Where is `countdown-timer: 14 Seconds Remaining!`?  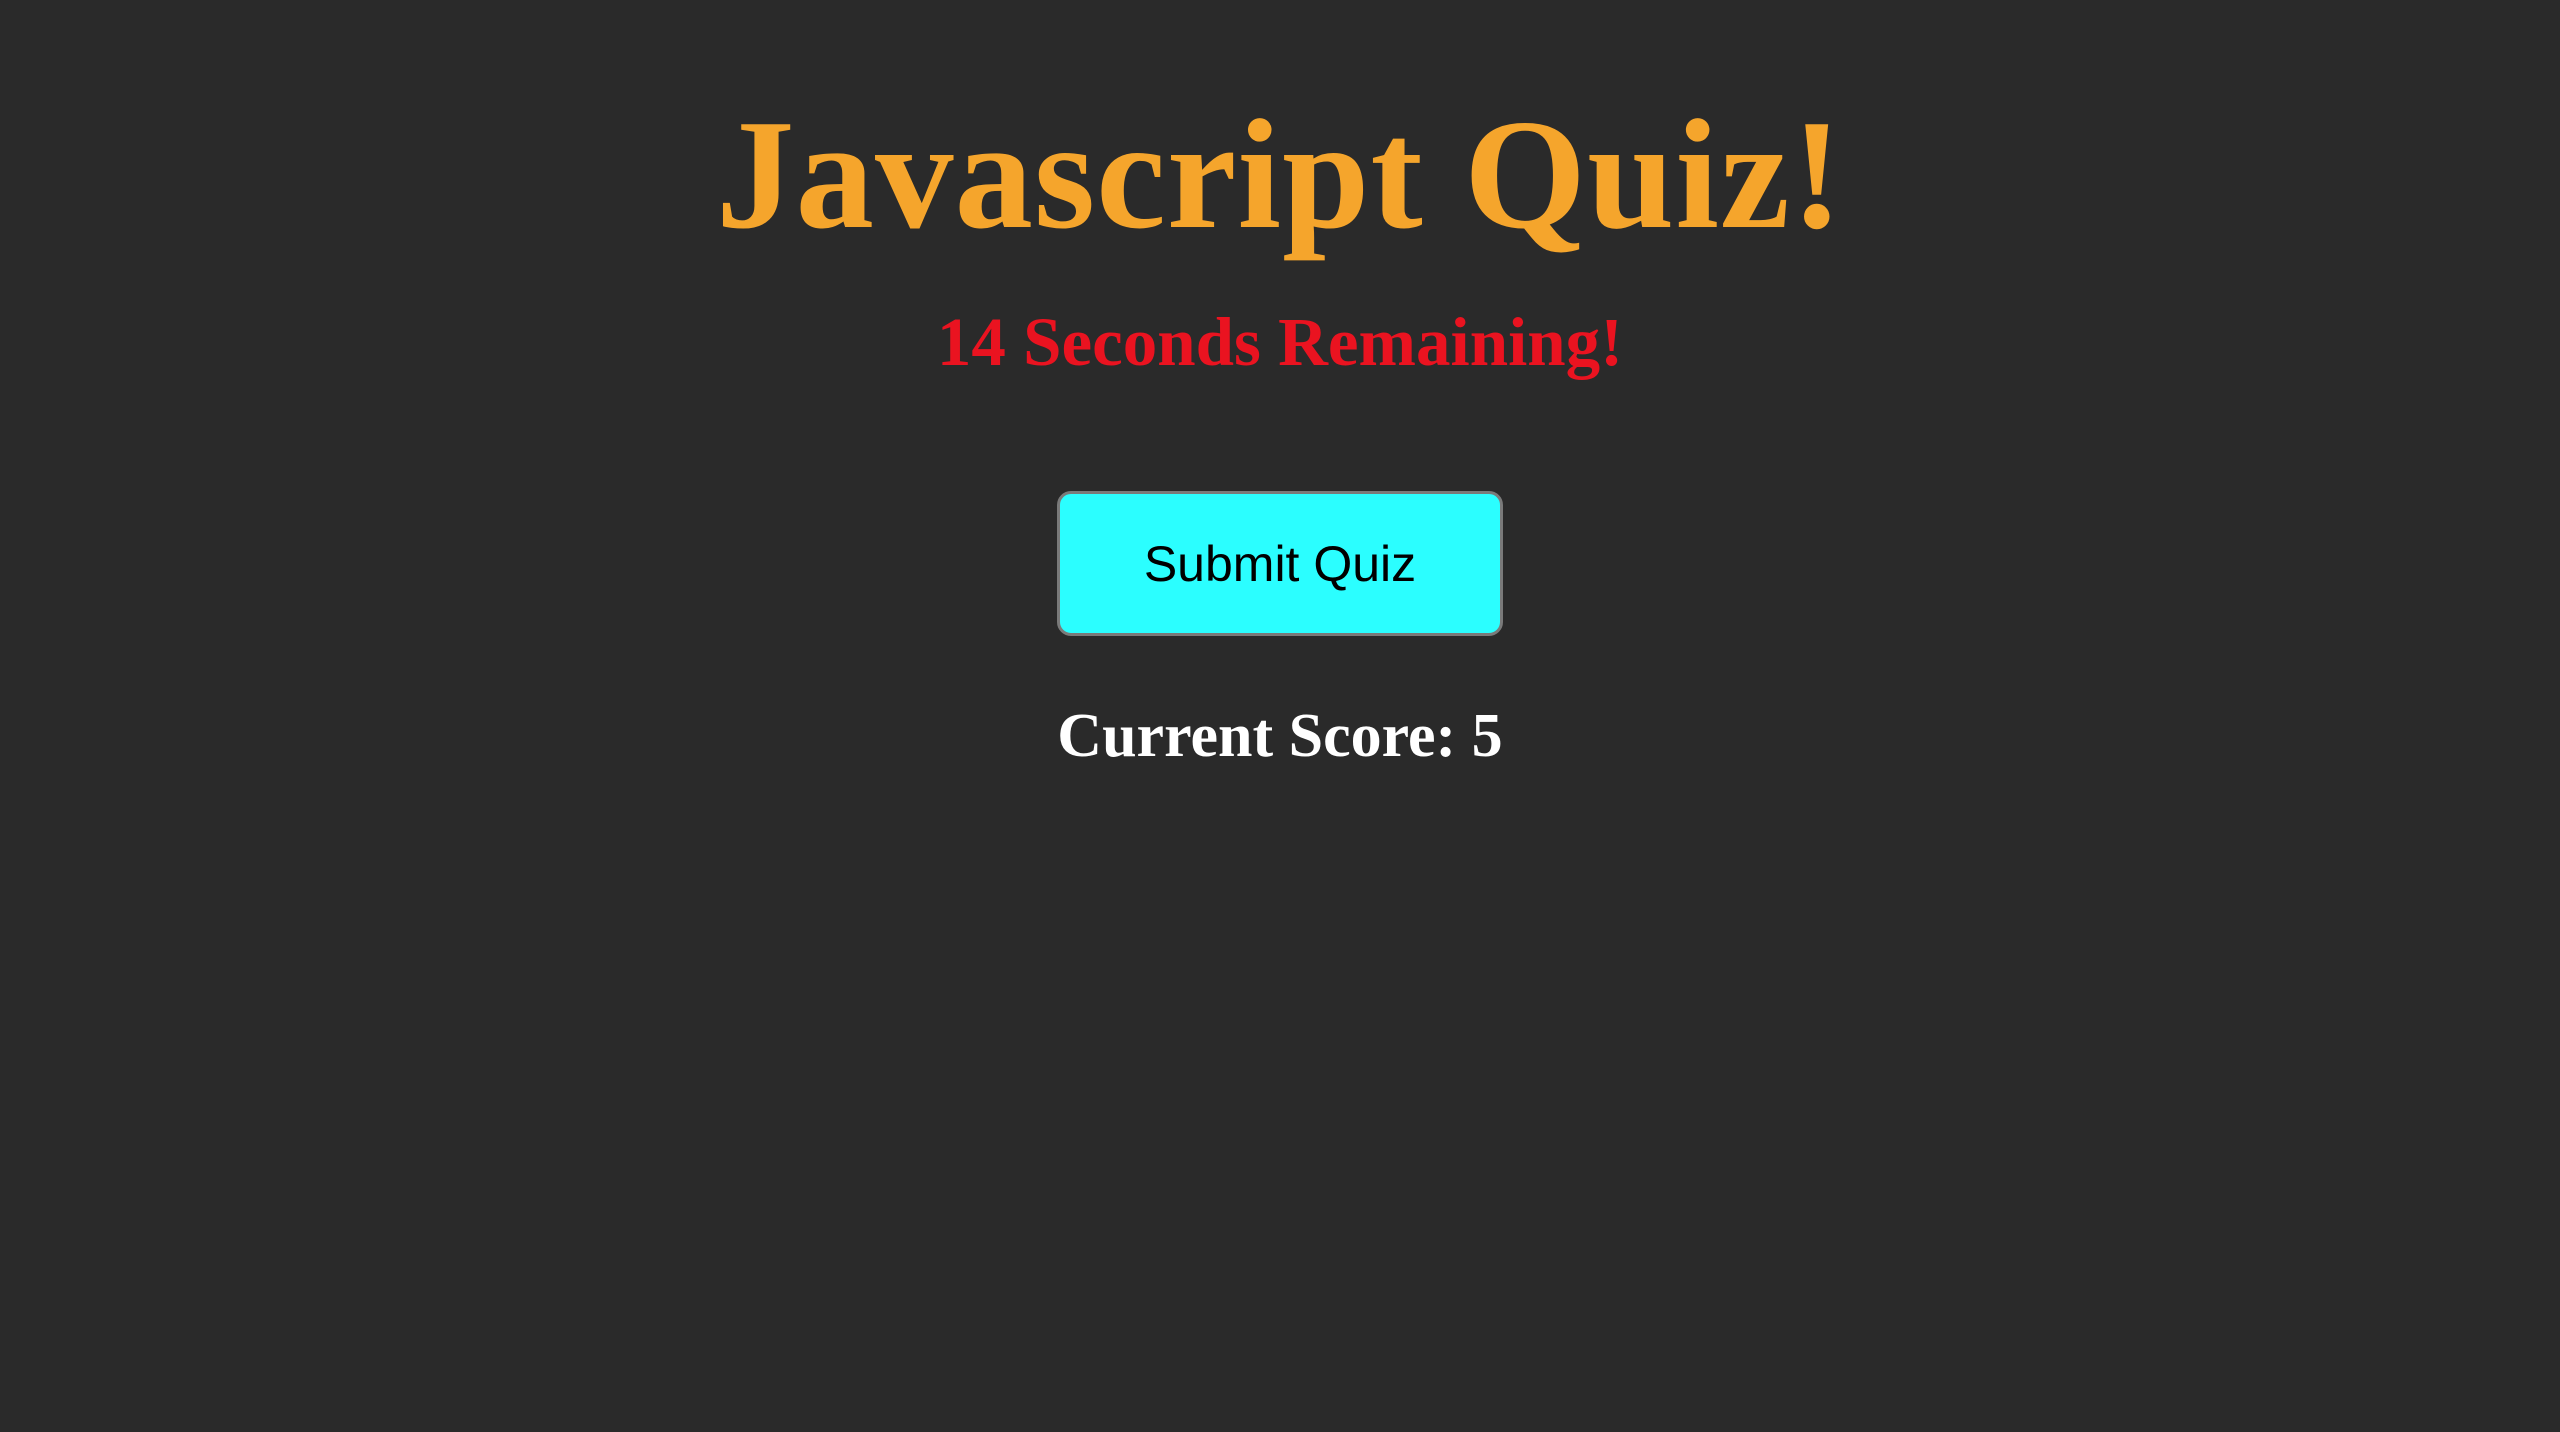
countdown-timer: 14 Seconds Remaining! is located at coordinates (1280, 342).